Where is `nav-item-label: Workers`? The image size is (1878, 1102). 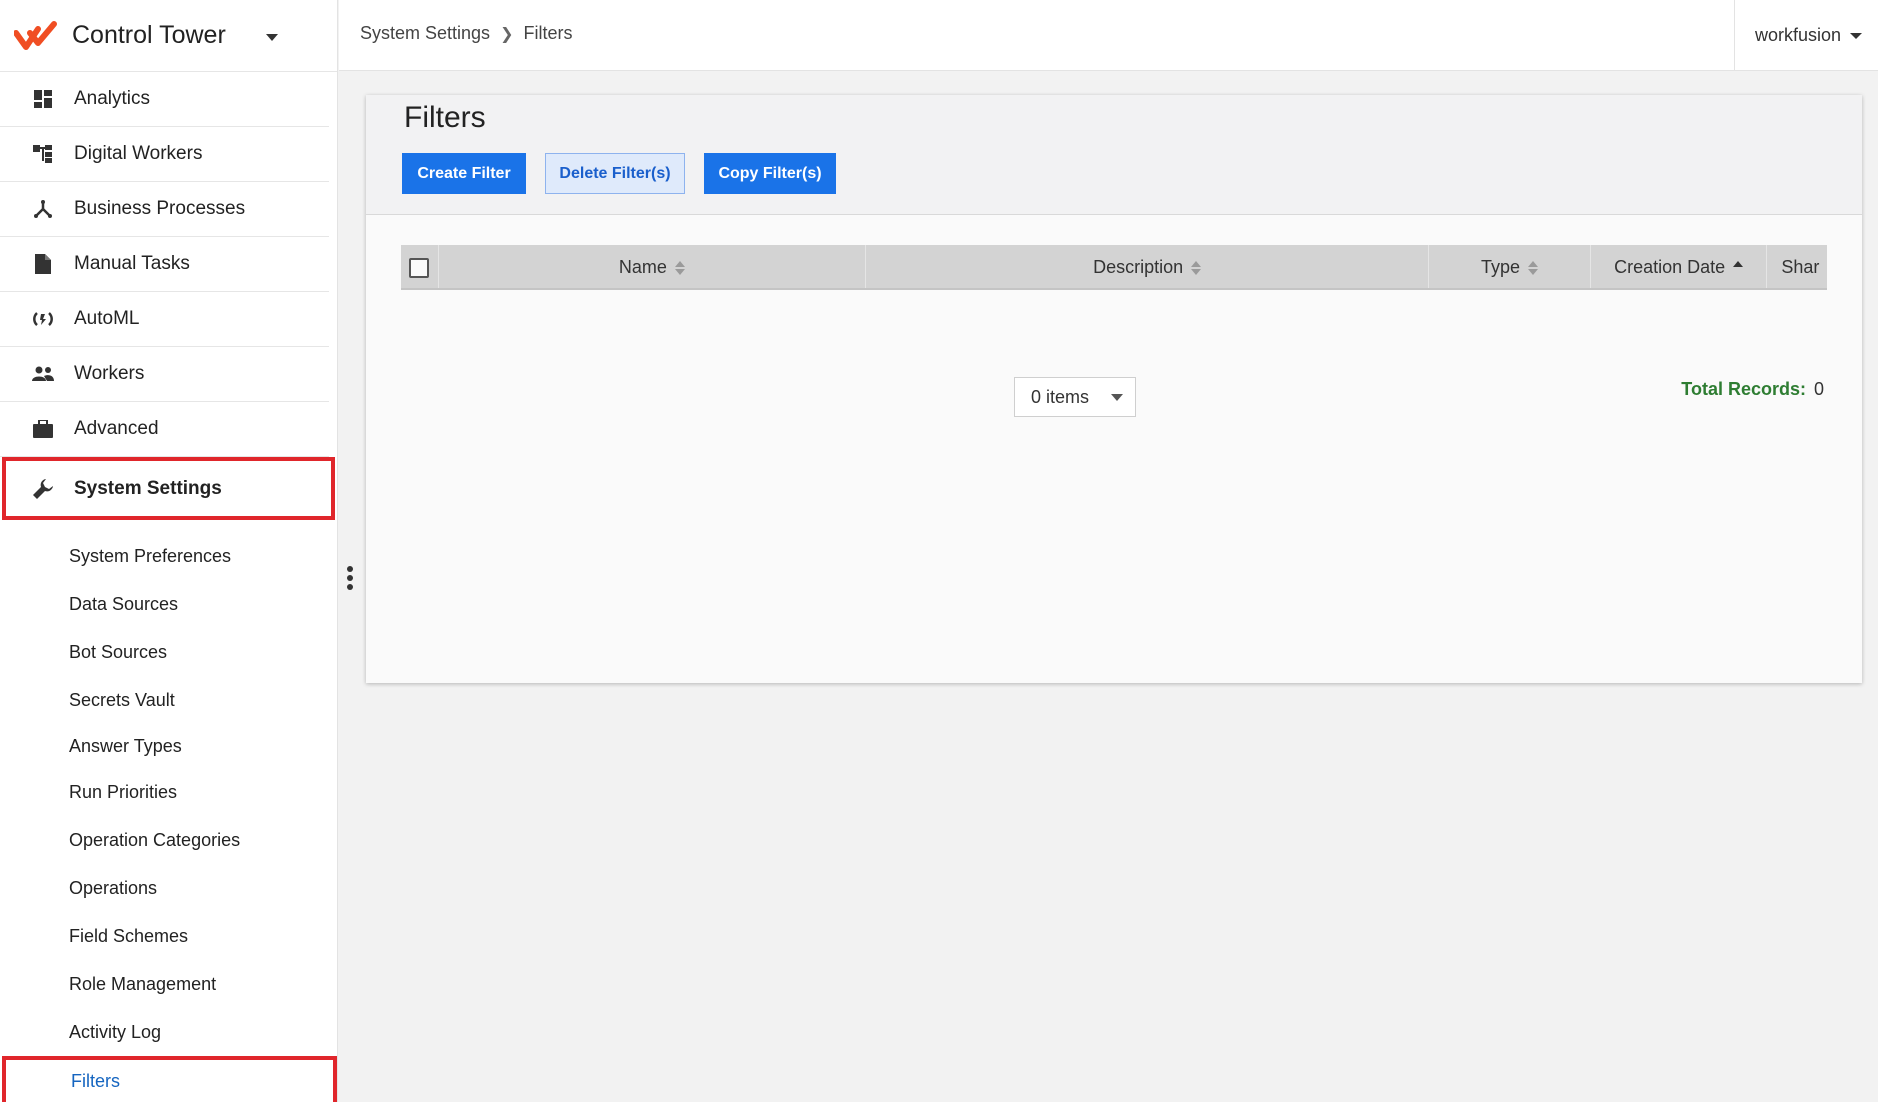
nav-item-label: Workers is located at coordinates (109, 373).